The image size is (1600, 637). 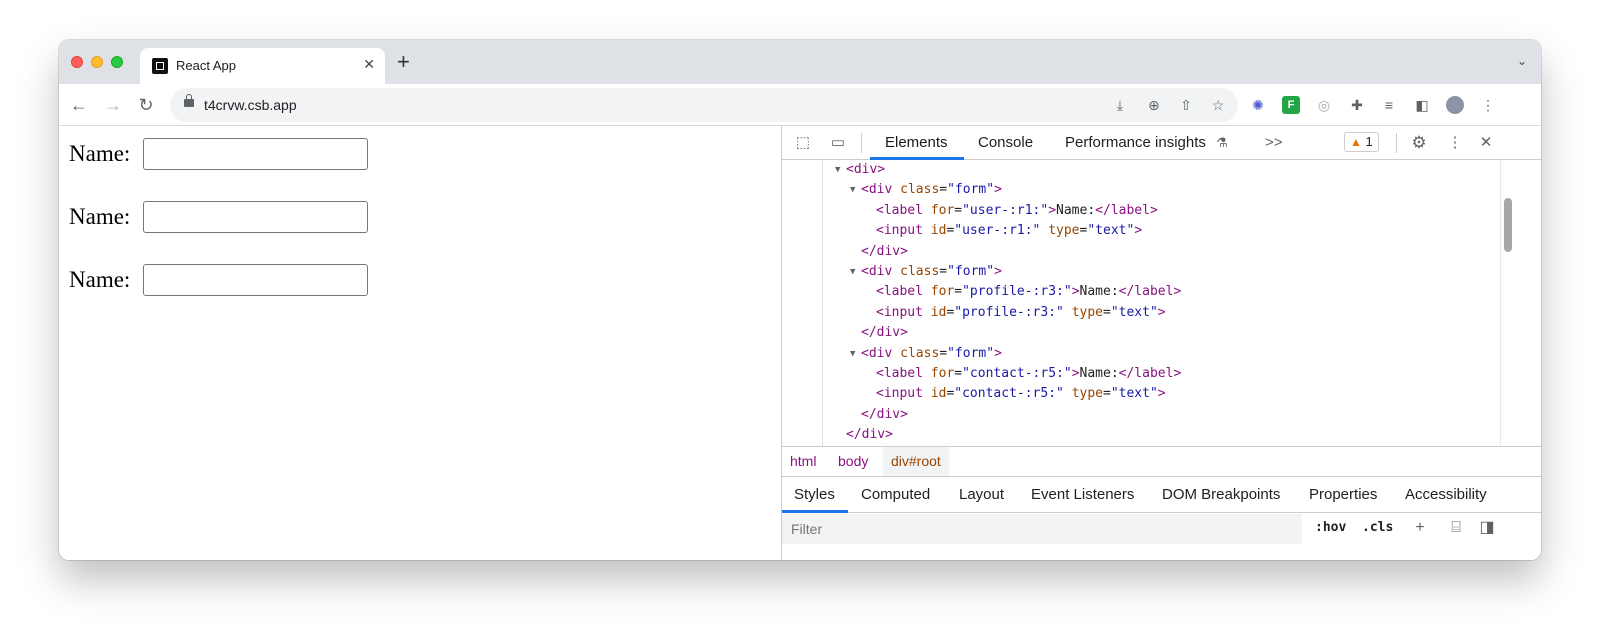 What do you see at coordinates (1522, 61) in the screenshot?
I see `tab-search-icon: ⌄` at bounding box center [1522, 61].